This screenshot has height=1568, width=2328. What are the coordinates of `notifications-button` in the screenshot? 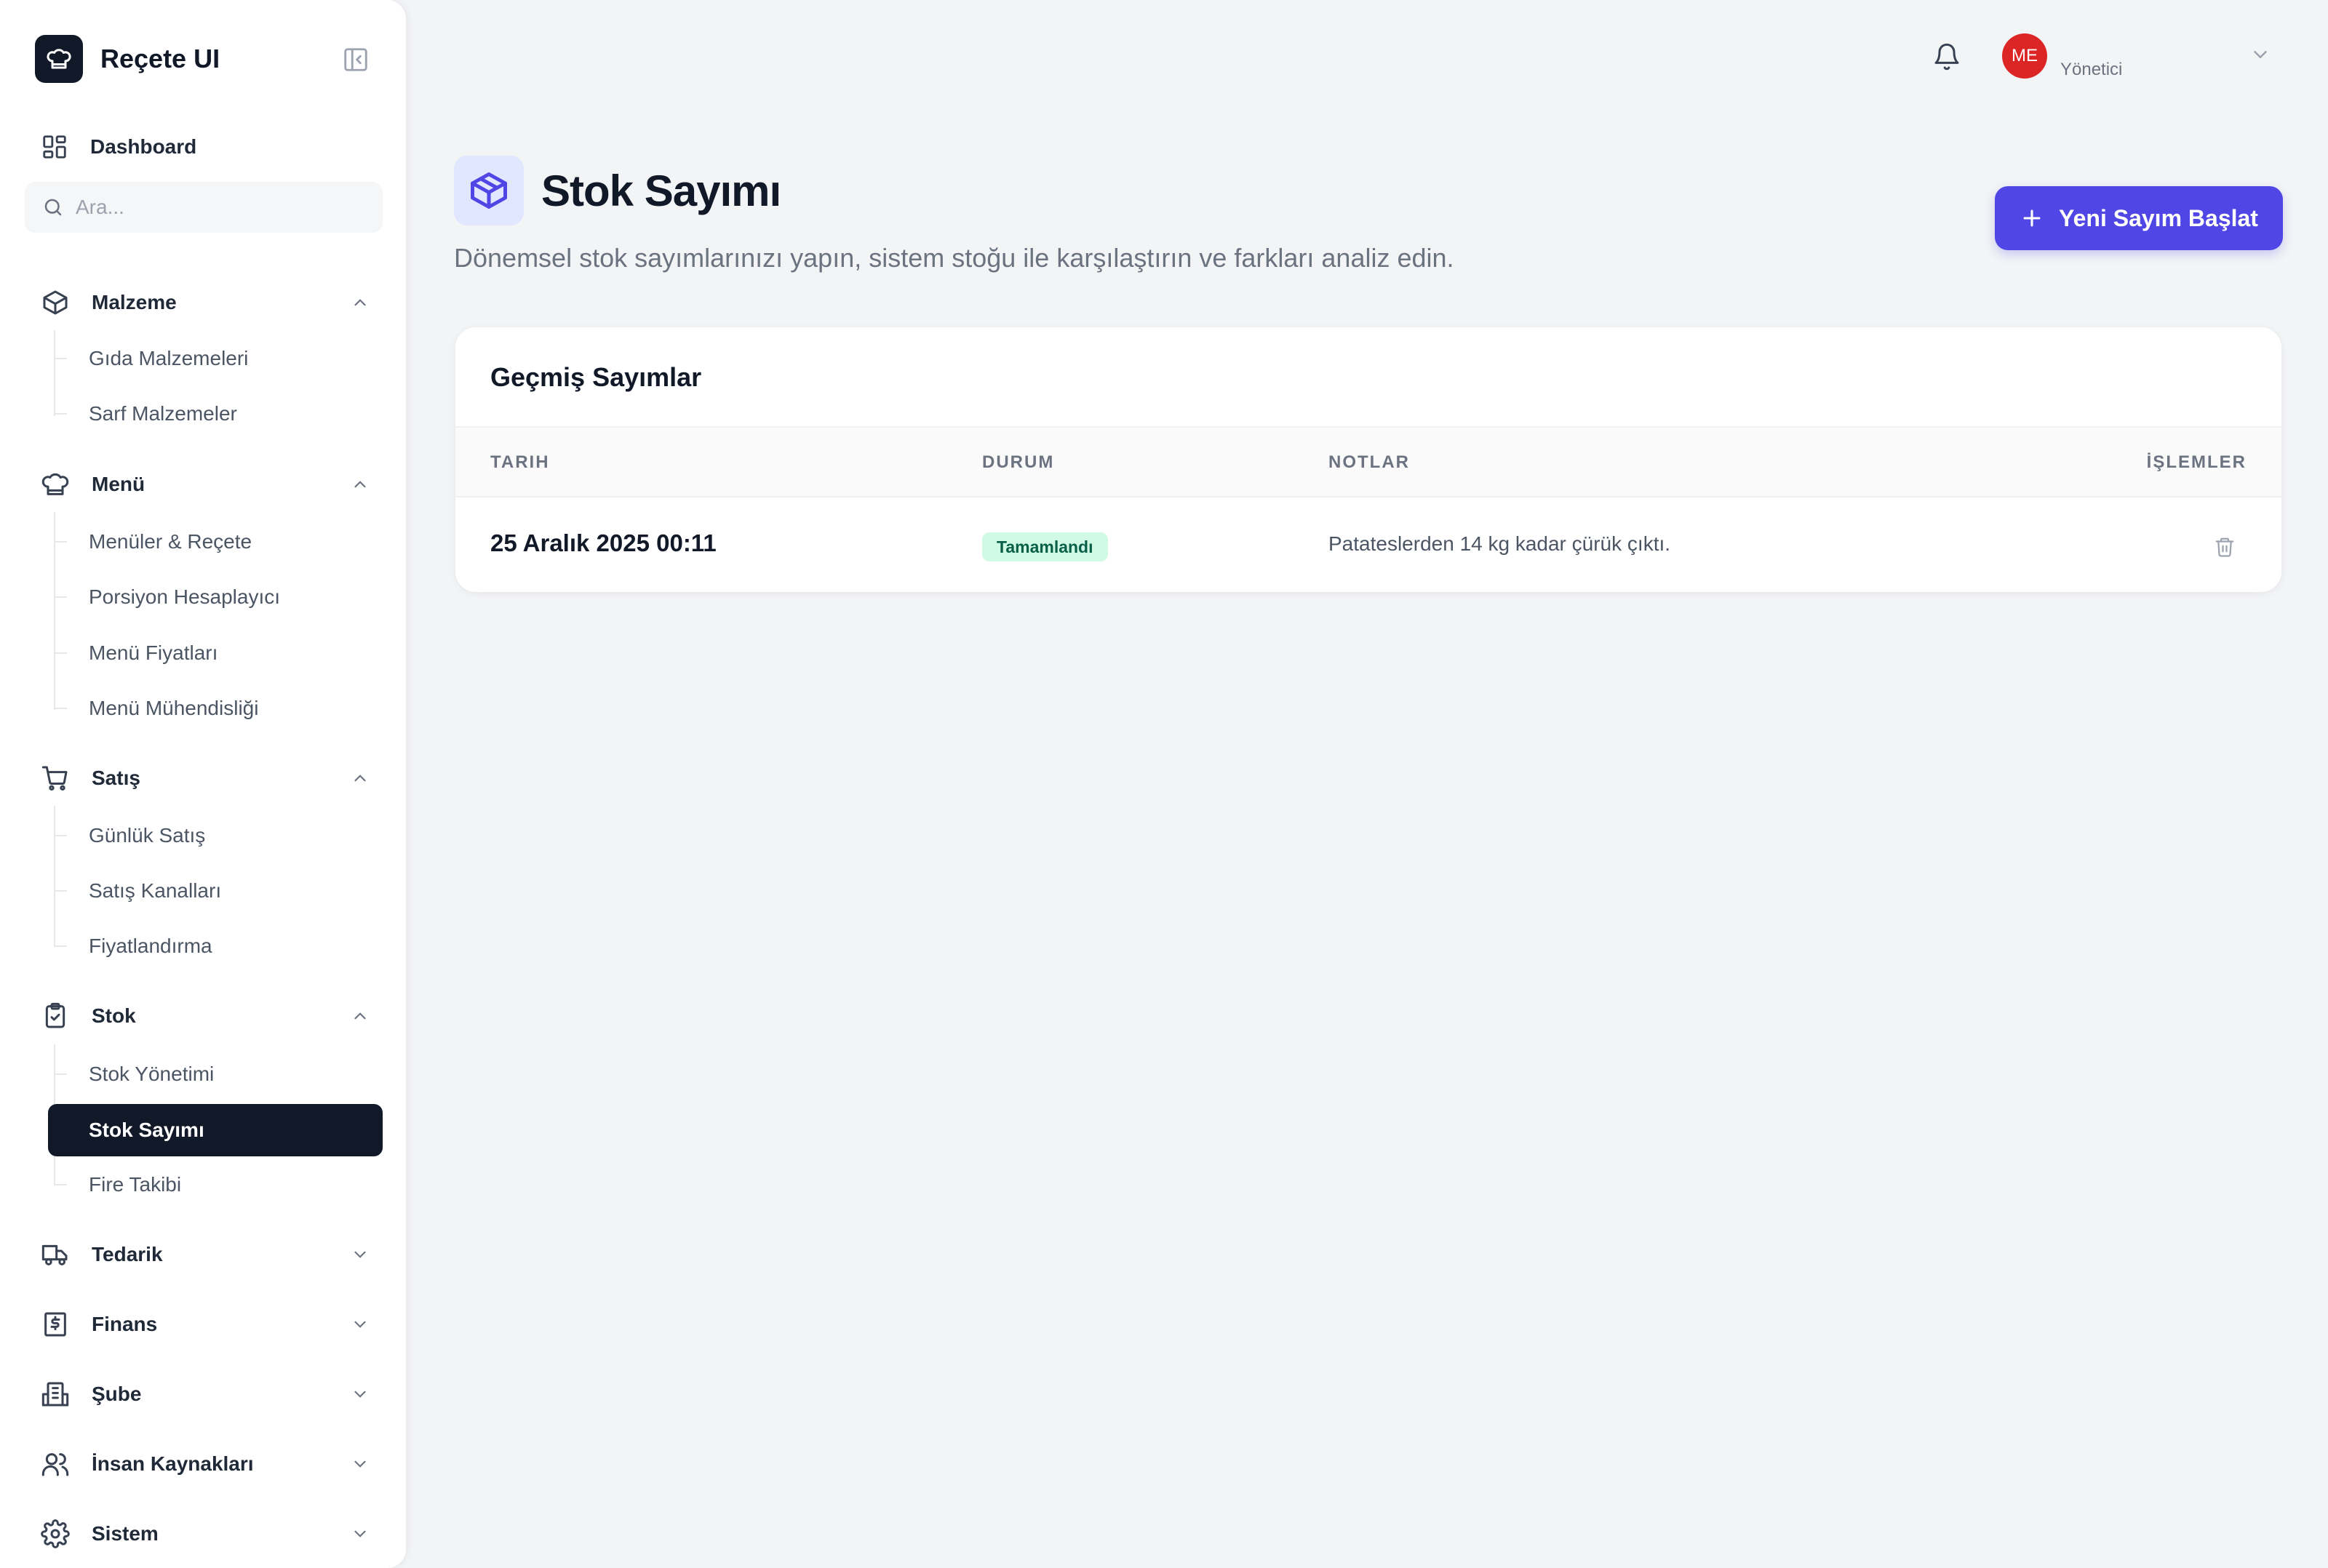 It's located at (1946, 56).